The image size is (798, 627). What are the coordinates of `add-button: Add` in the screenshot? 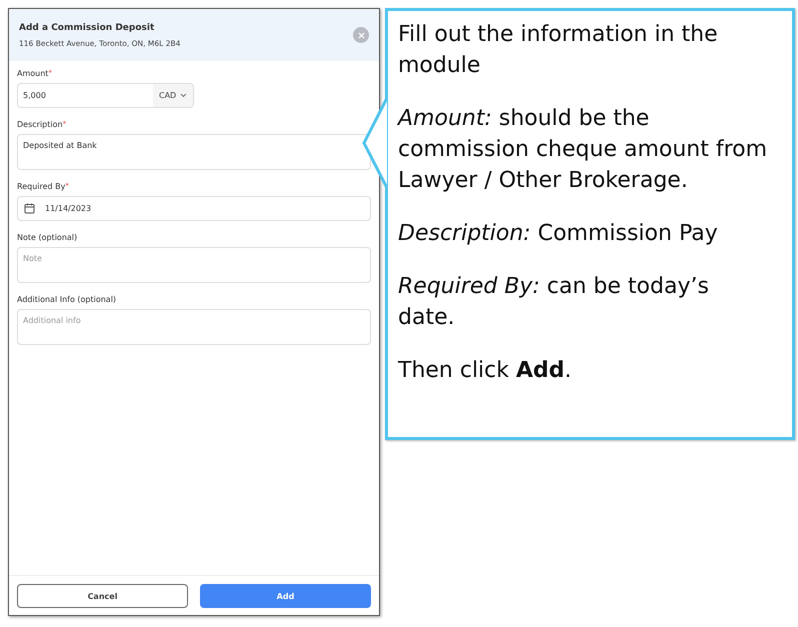 It's located at (285, 596).